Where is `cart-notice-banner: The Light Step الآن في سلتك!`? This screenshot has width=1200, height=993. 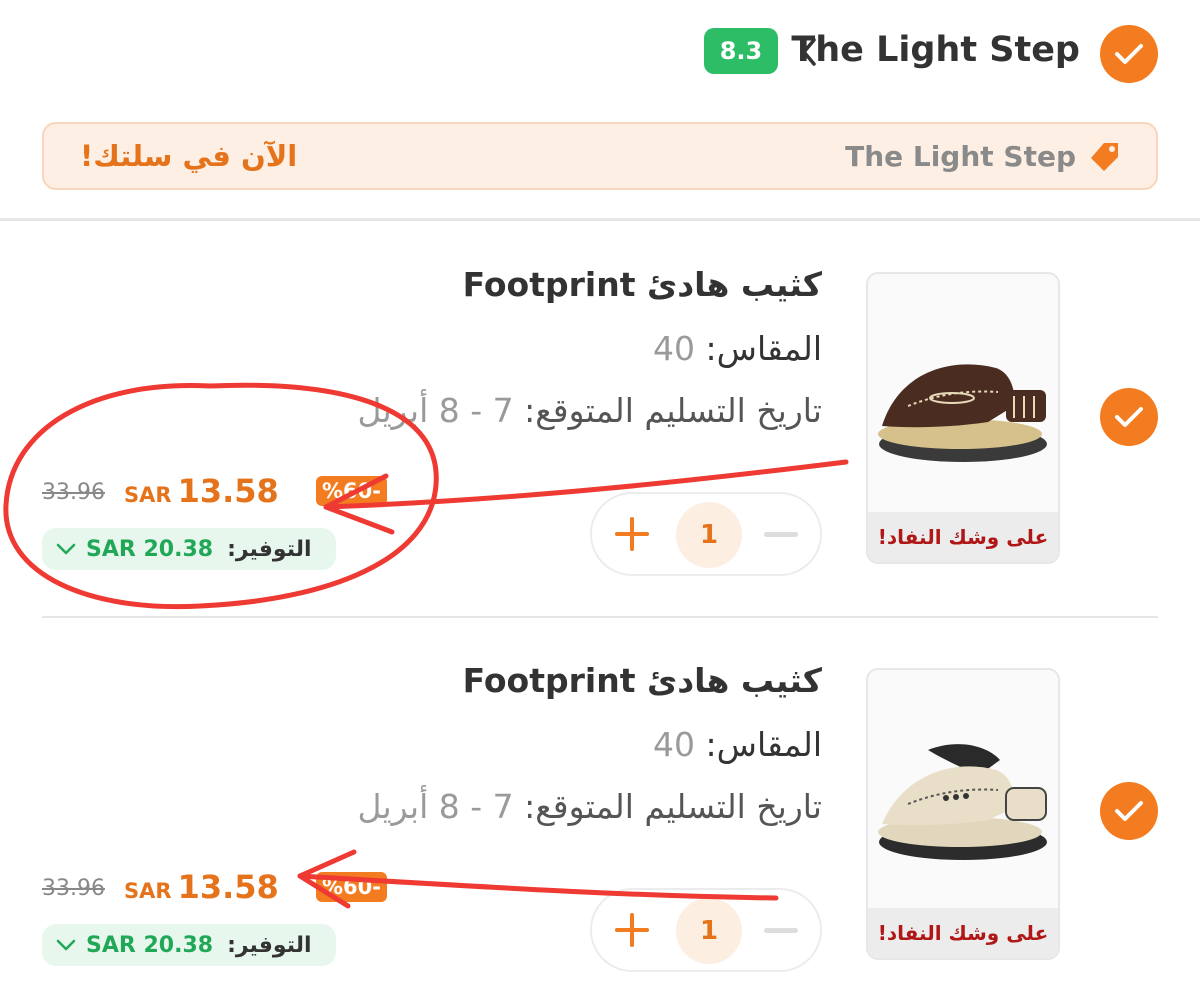 cart-notice-banner: The Light Step الآن في سلتك! is located at coordinates (600, 156).